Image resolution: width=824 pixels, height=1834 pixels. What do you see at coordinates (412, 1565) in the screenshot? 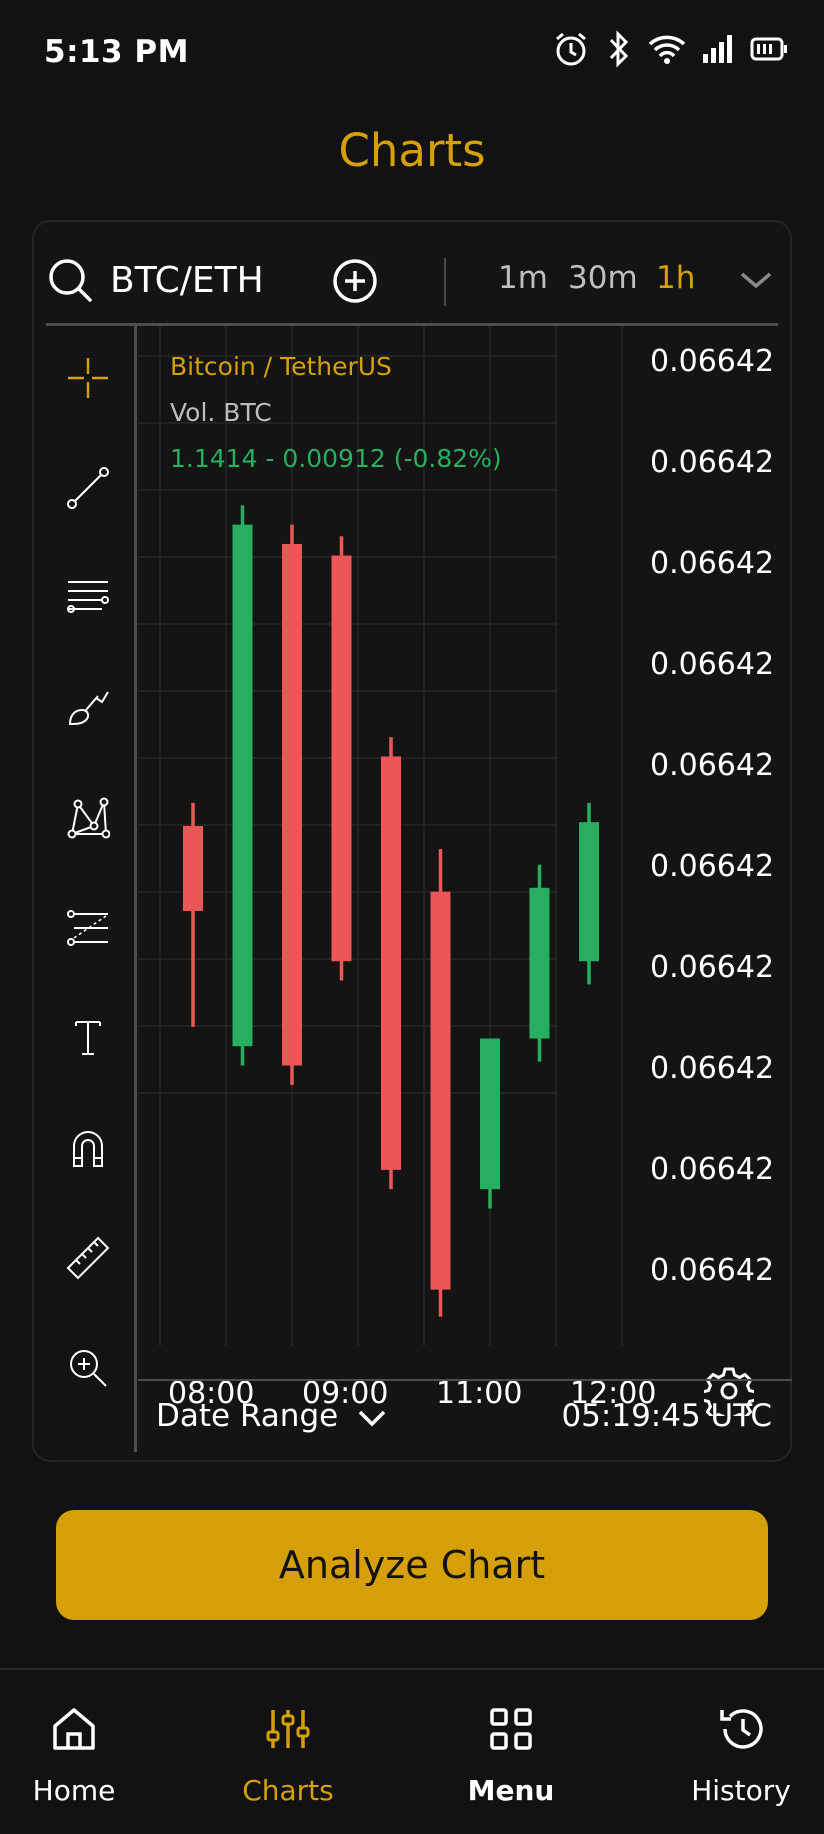
I see `analyze-chart-button: Analyze Chart` at bounding box center [412, 1565].